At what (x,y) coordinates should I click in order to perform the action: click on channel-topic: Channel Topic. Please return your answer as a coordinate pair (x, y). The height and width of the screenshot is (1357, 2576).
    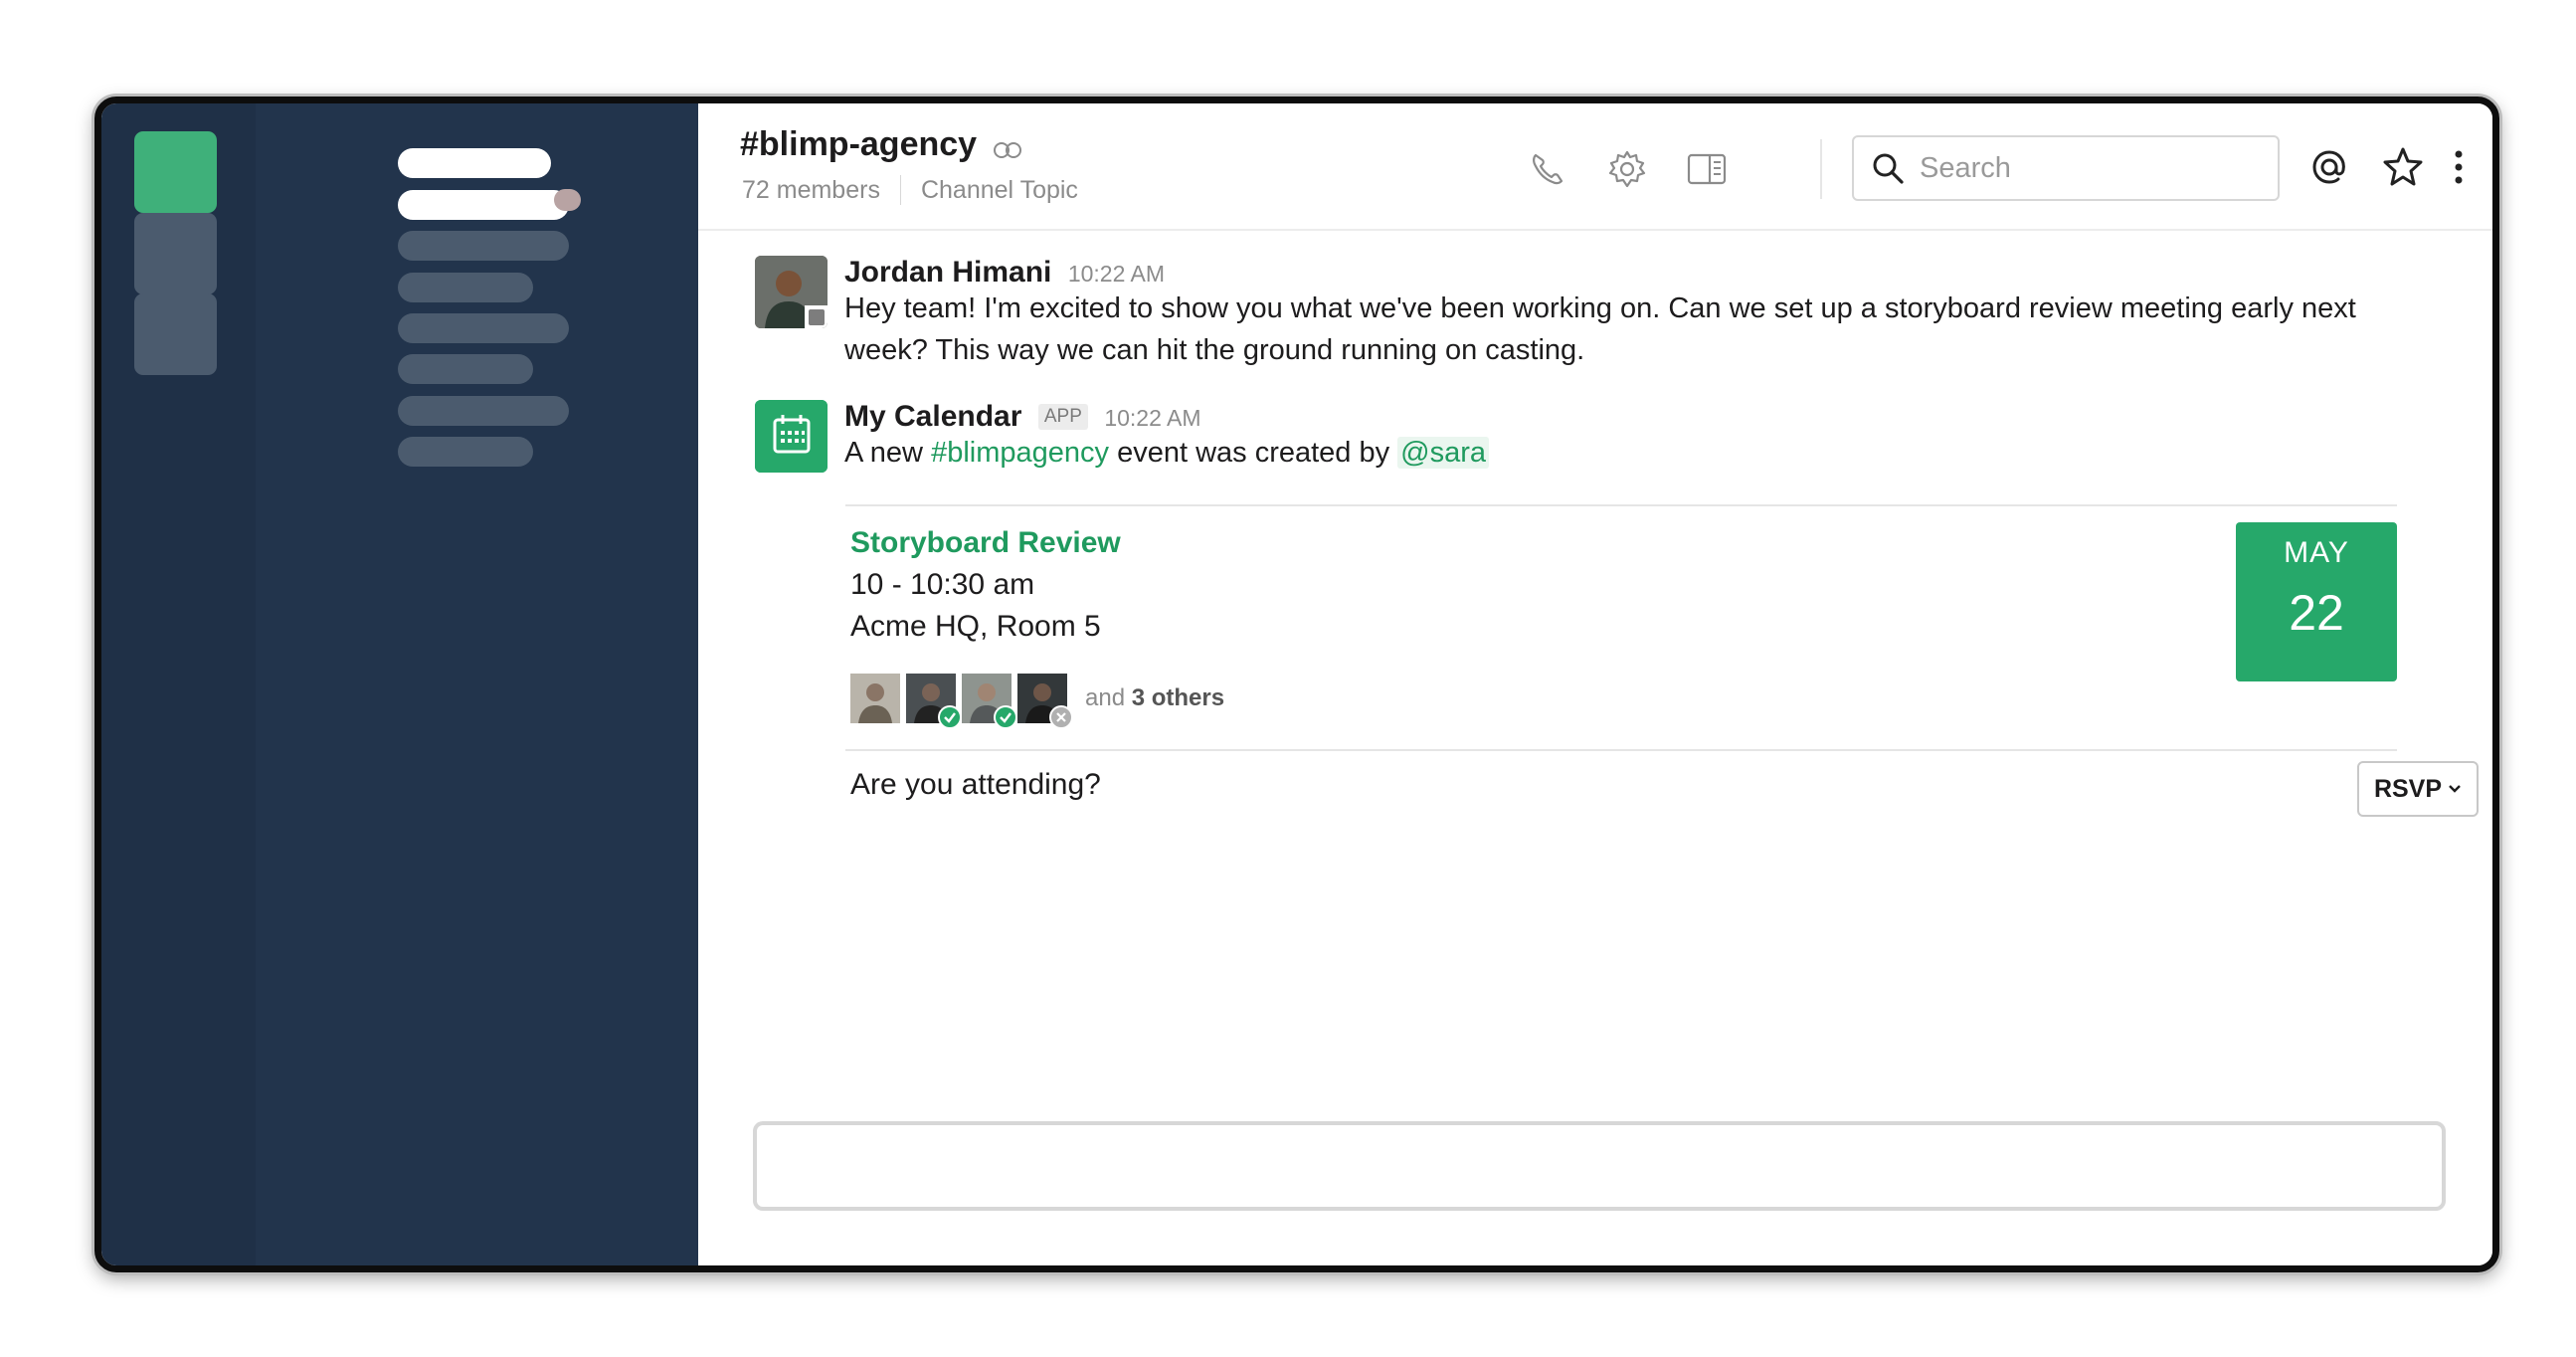
    Looking at the image, I should click on (999, 190).